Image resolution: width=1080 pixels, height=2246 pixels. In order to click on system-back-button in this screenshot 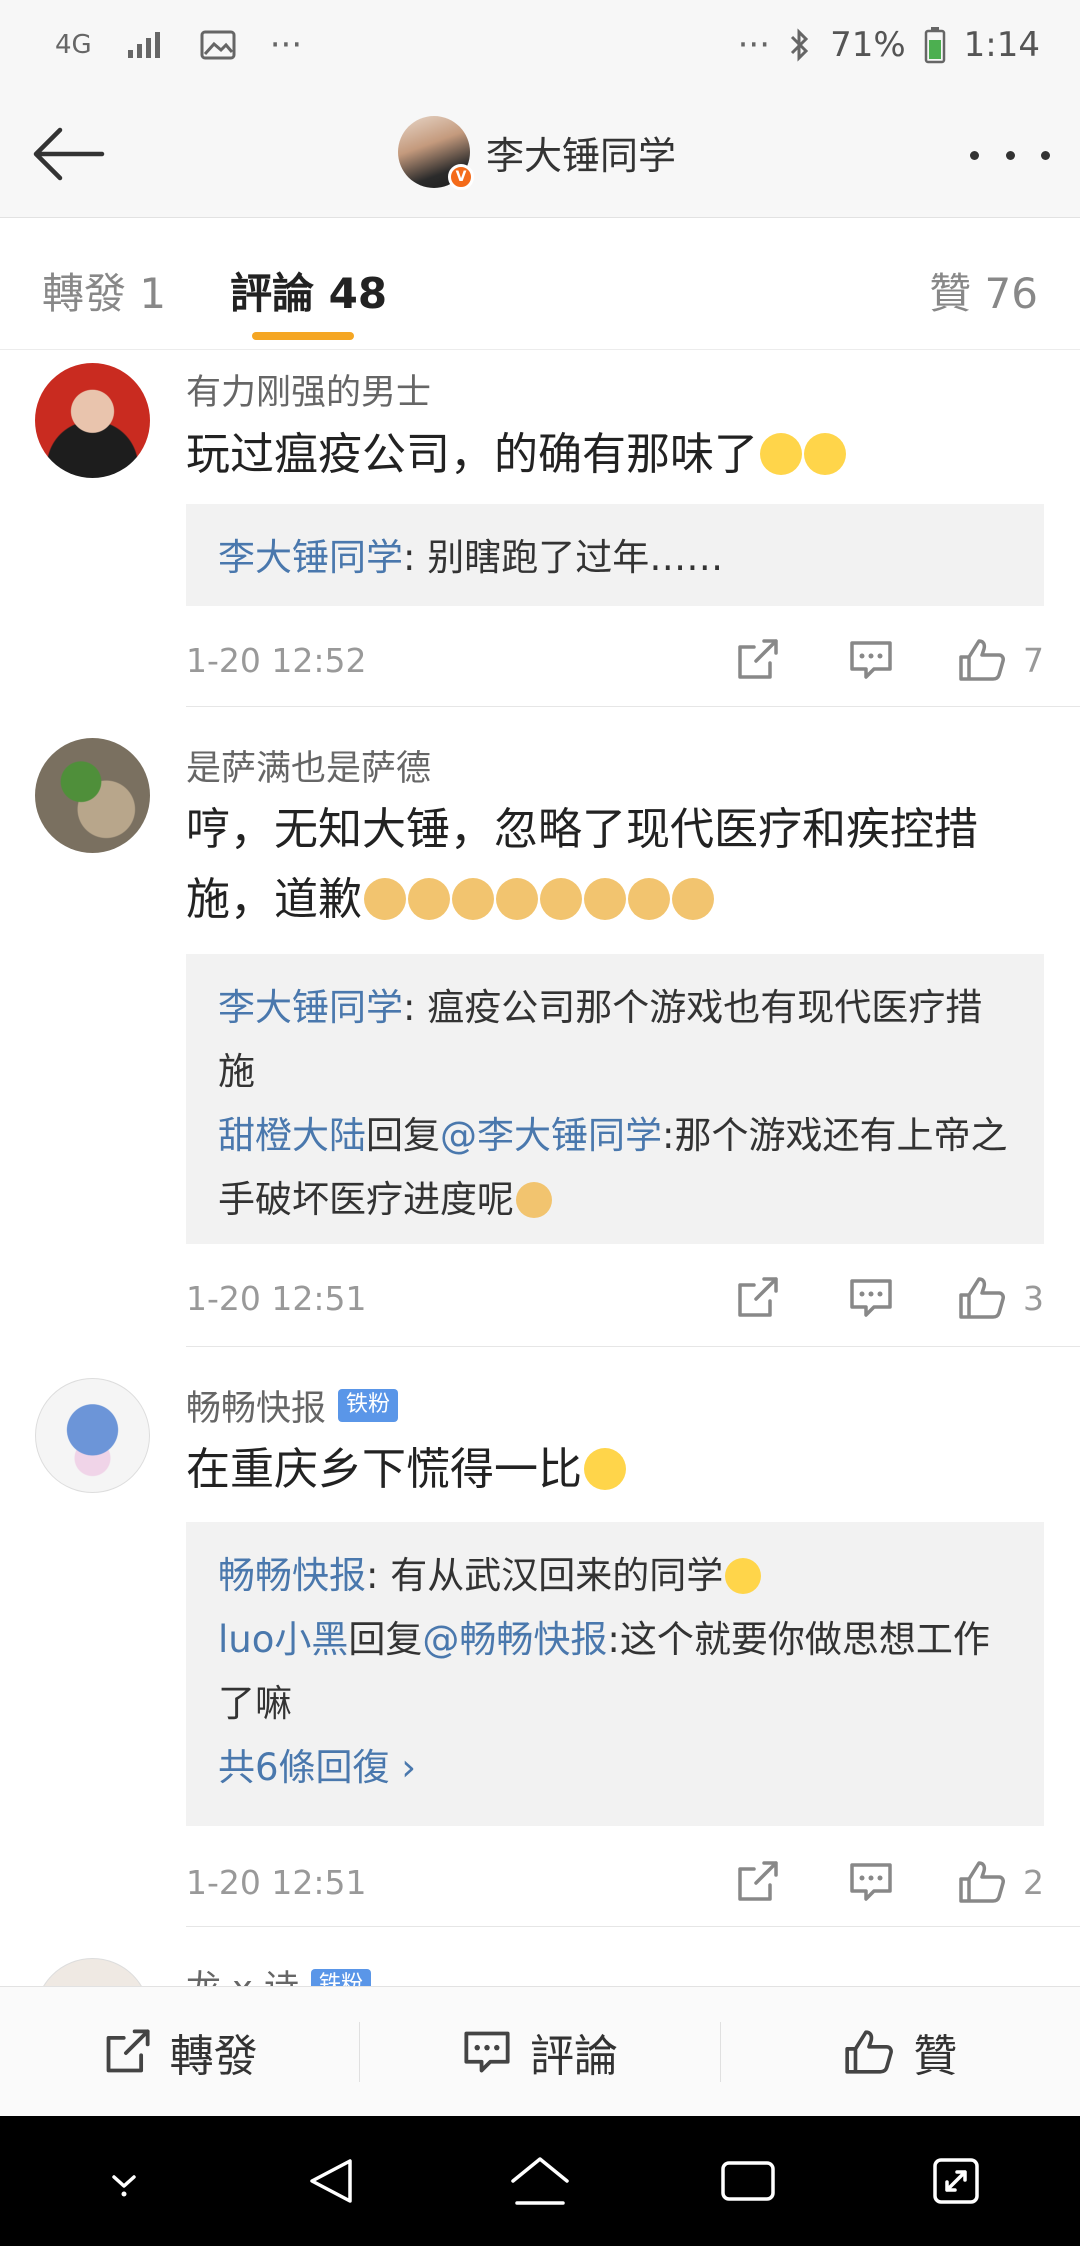, I will do `click(332, 2181)`.